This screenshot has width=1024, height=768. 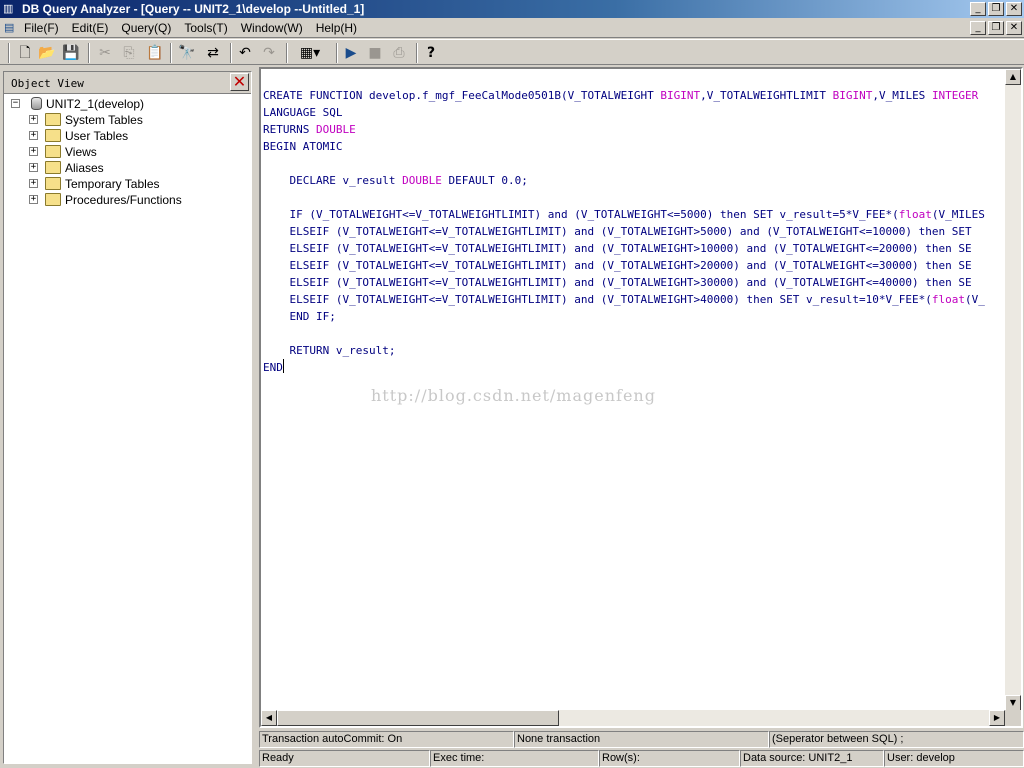 I want to click on menu-help: Help(H), so click(x=336, y=28).